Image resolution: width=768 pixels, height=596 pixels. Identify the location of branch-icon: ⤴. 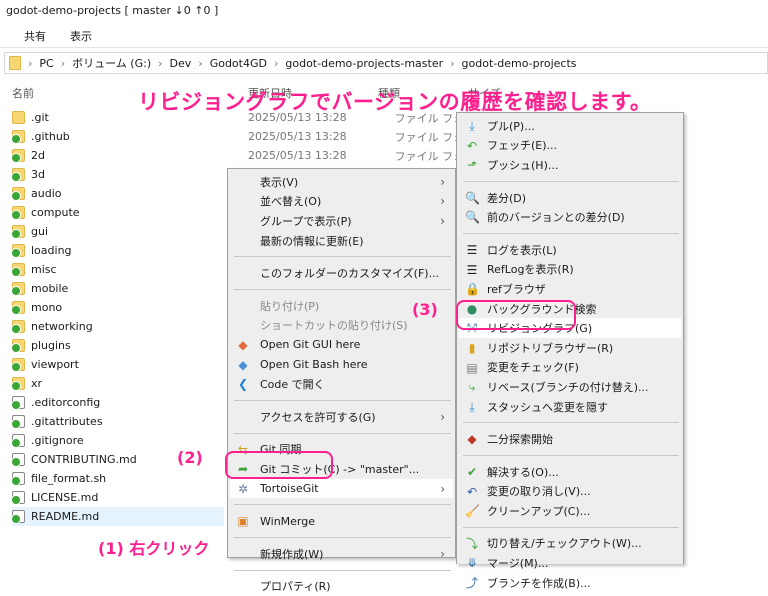
(472, 583).